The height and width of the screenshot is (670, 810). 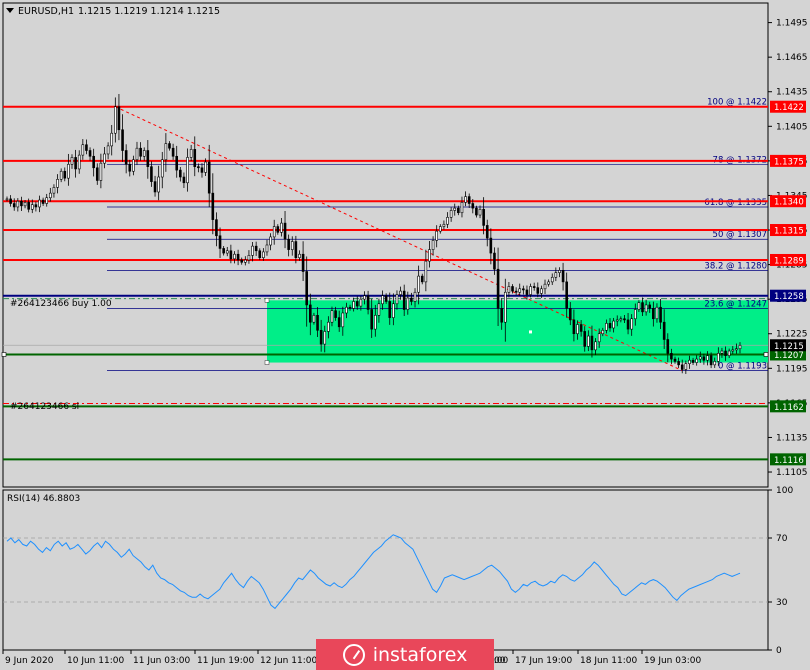 What do you see at coordinates (530, 332) in the screenshot?
I see `zone-center-handle` at bounding box center [530, 332].